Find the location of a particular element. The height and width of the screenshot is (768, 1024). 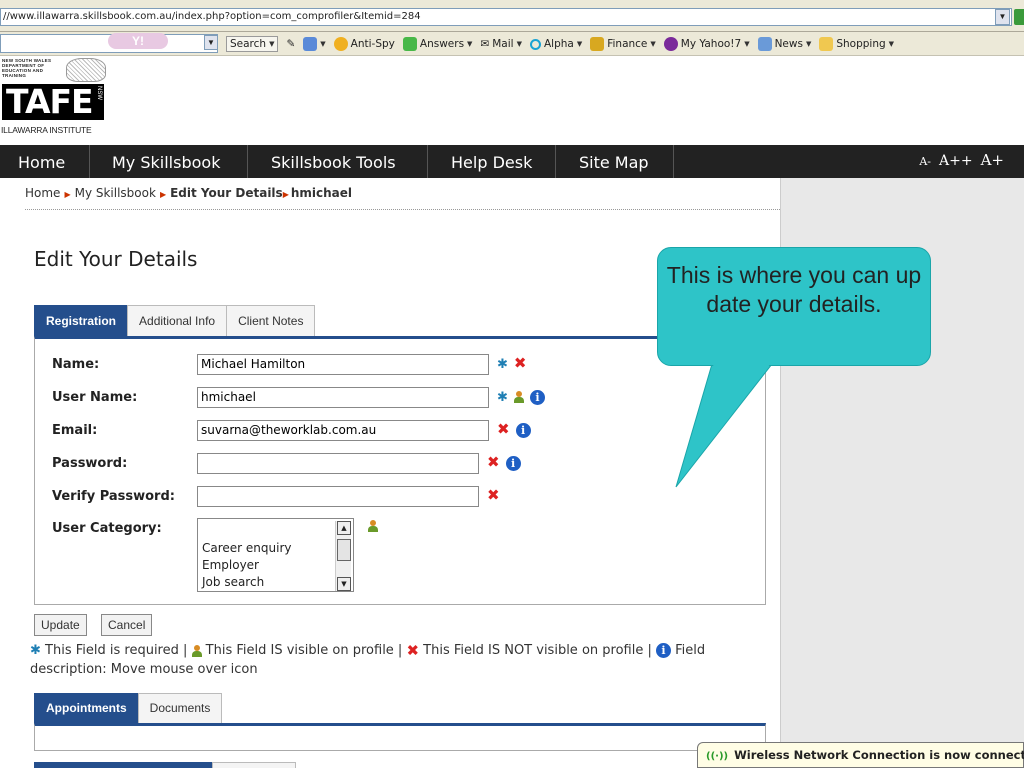

email-field is located at coordinates (343, 430).